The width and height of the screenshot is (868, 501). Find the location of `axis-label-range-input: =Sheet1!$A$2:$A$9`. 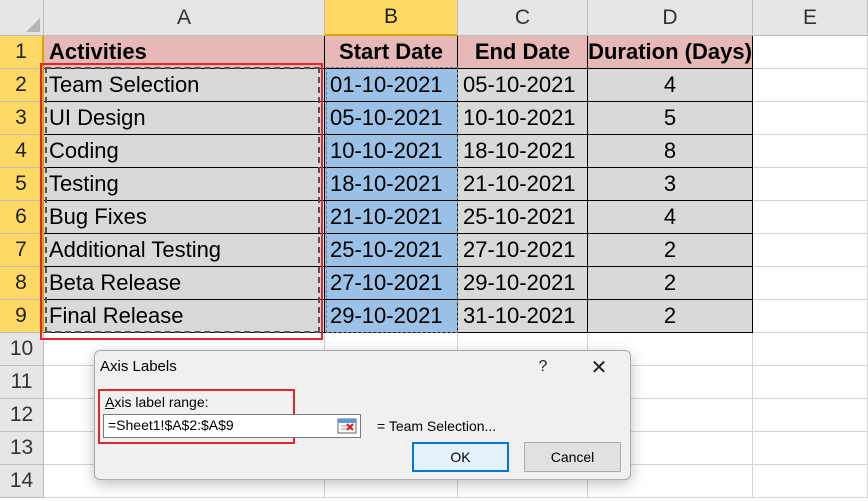

axis-label-range-input: =Sheet1!$A$2:$A$9 is located at coordinates (232, 426).